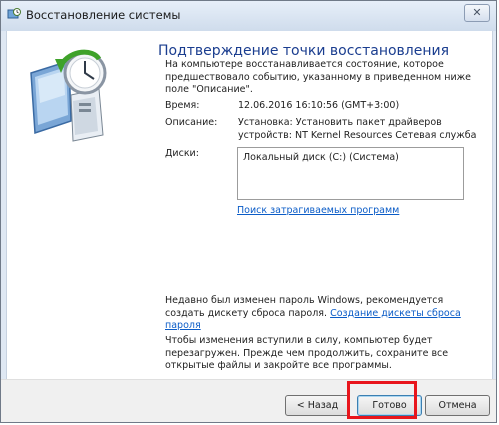 This screenshot has width=499, height=425. What do you see at coordinates (103, 15) in the screenshot?
I see `window-title: Восстановление системы` at bounding box center [103, 15].